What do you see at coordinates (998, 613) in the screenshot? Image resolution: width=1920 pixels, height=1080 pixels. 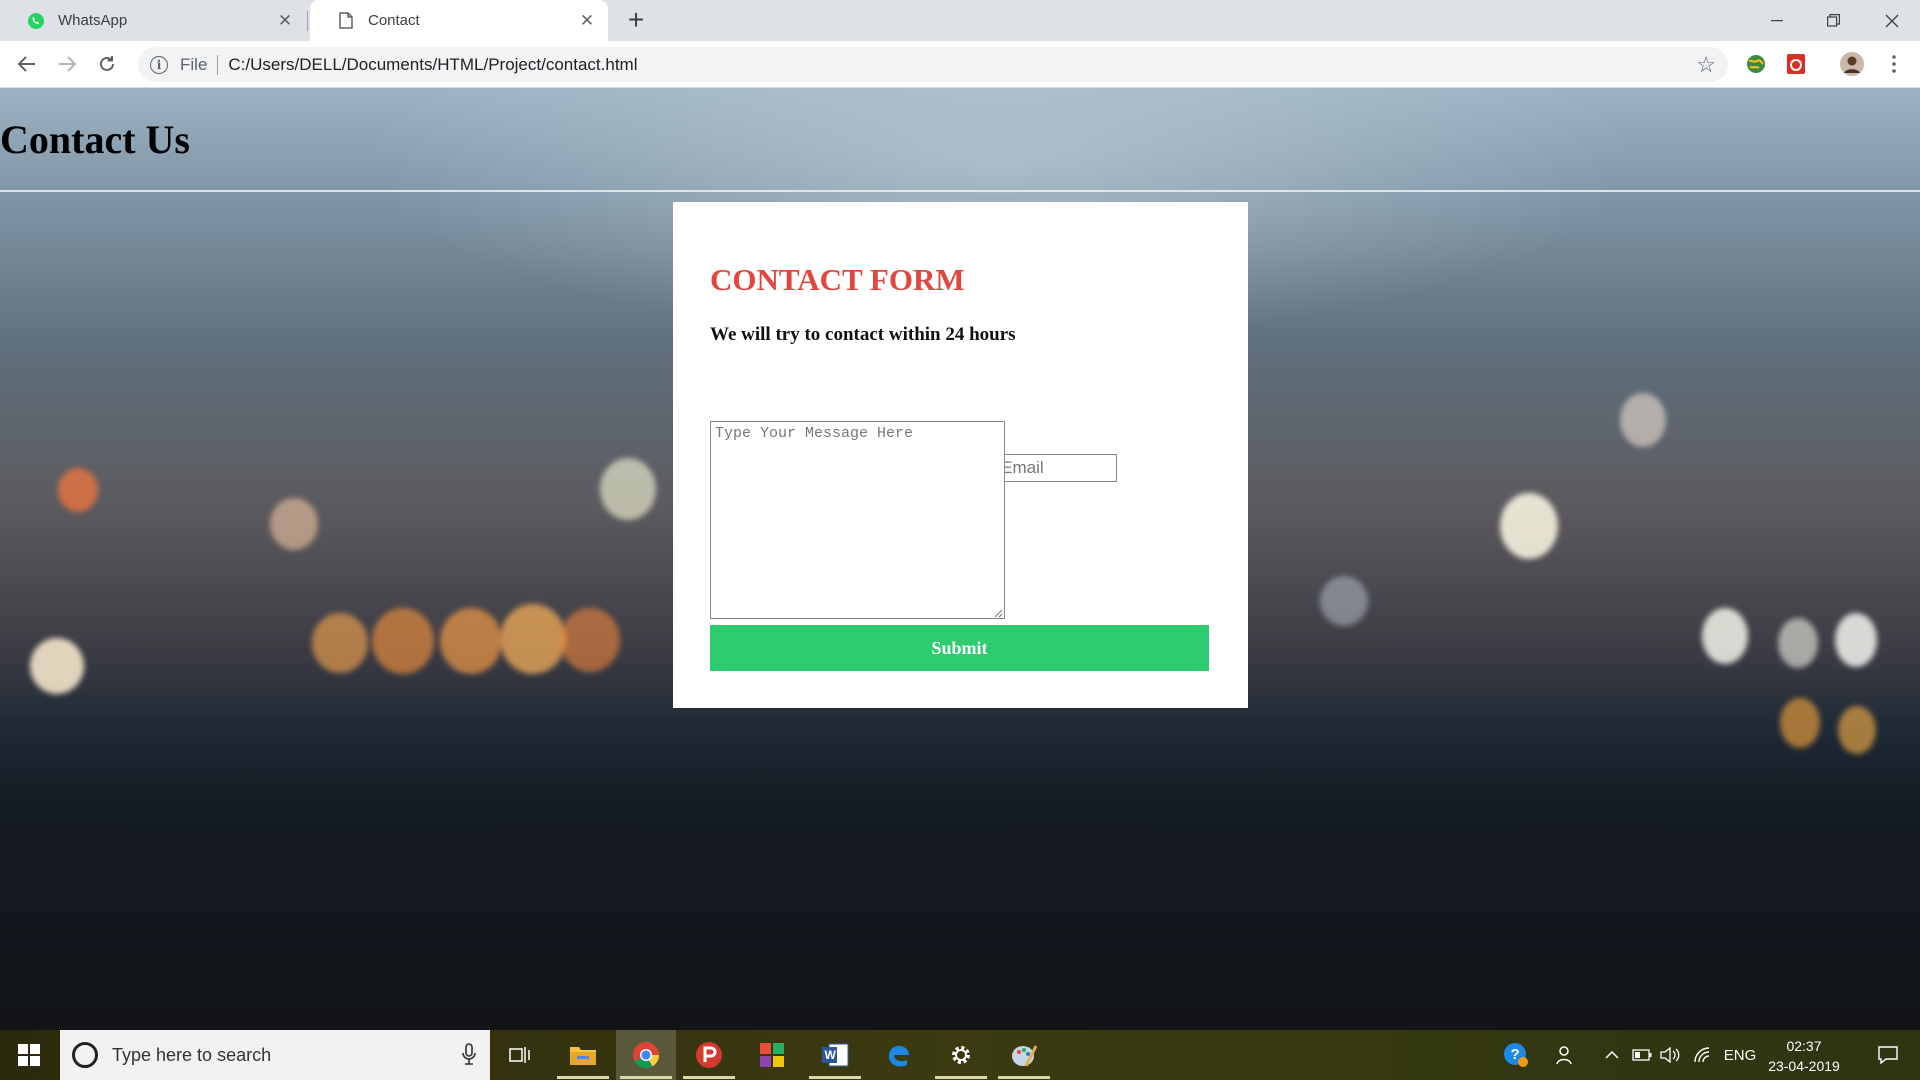 I see `resize-handle-icon` at bounding box center [998, 613].